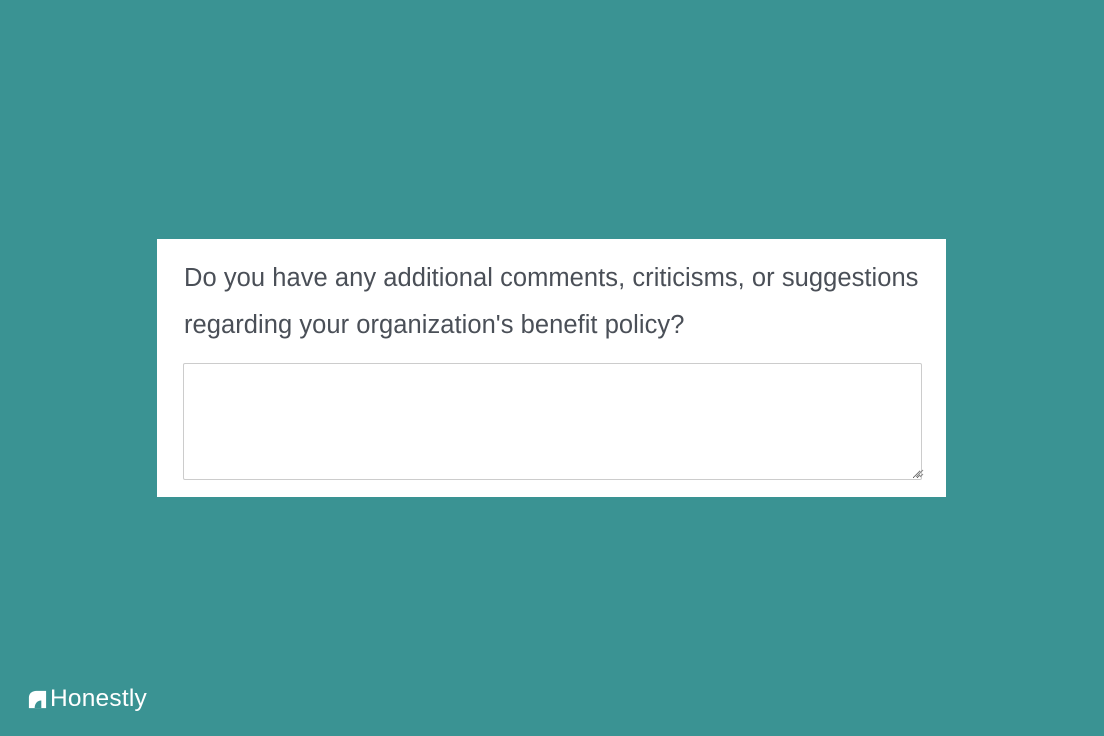  Describe the element at coordinates (37, 699) in the screenshot. I see `honestly-logo-icon` at that location.